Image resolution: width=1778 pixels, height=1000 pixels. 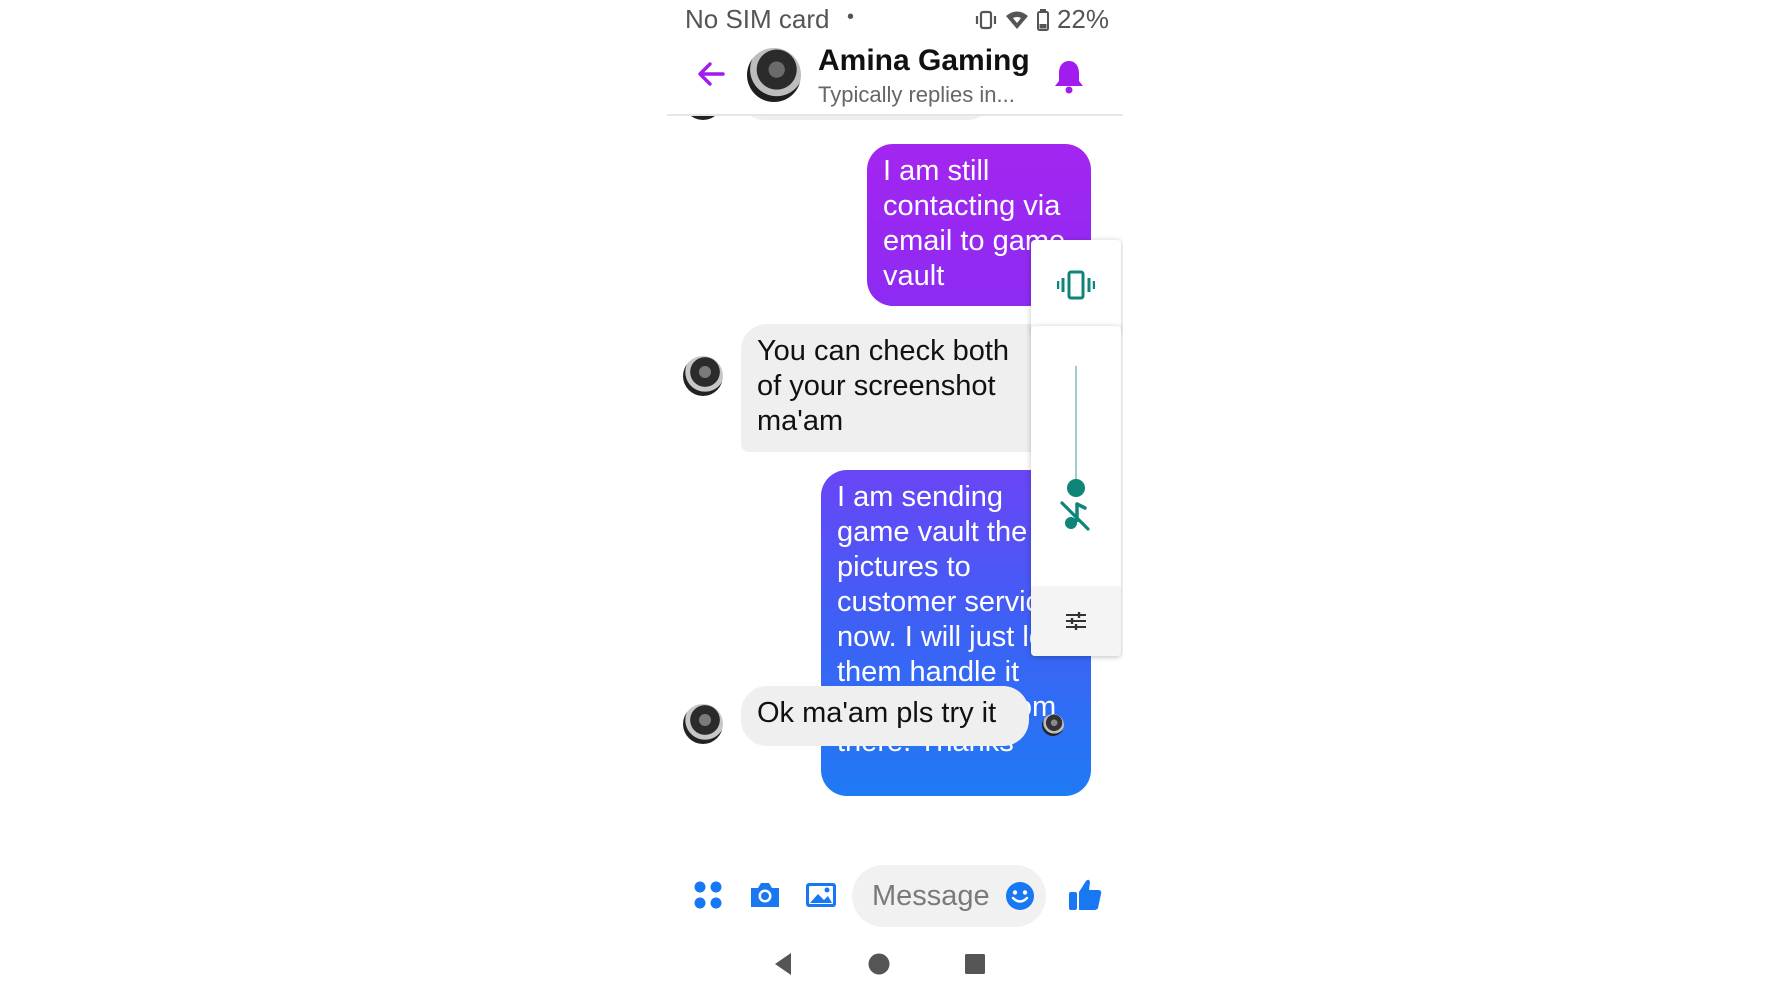 What do you see at coordinates (821, 895) in the screenshot?
I see `gallery-icon` at bounding box center [821, 895].